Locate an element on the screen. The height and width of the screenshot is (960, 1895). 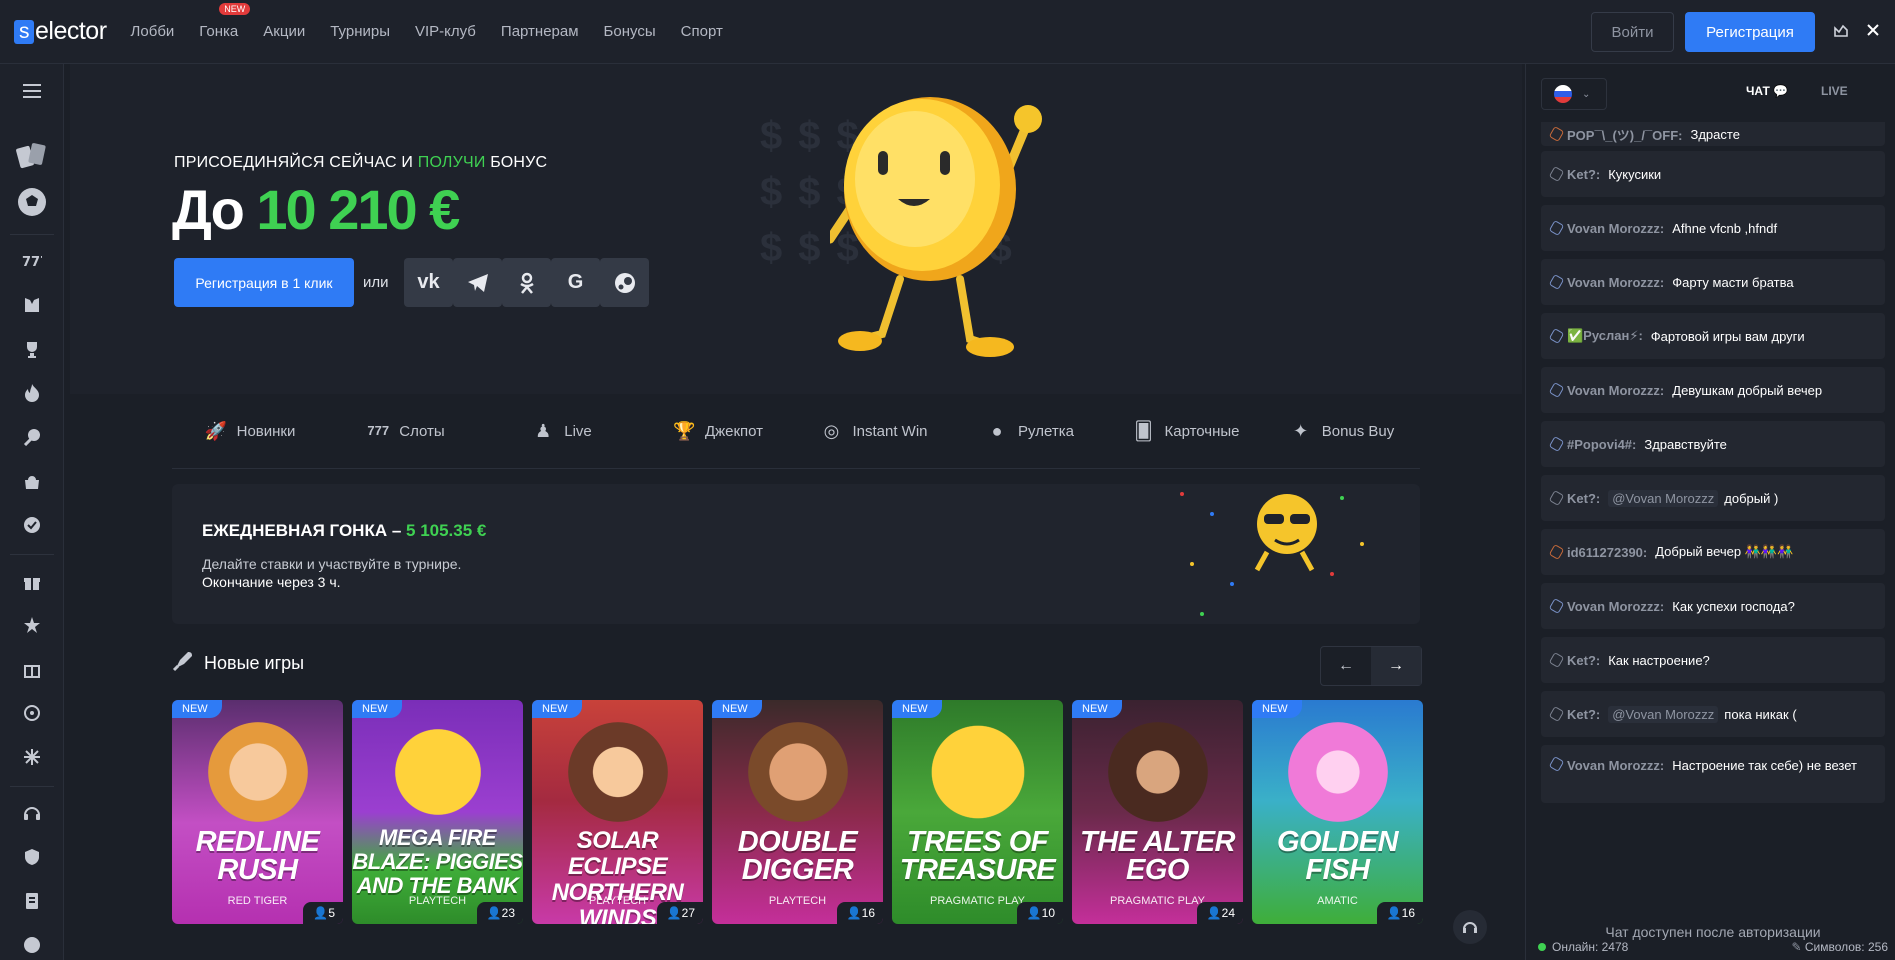
nav-partners: Партнерам is located at coordinates (540, 31).